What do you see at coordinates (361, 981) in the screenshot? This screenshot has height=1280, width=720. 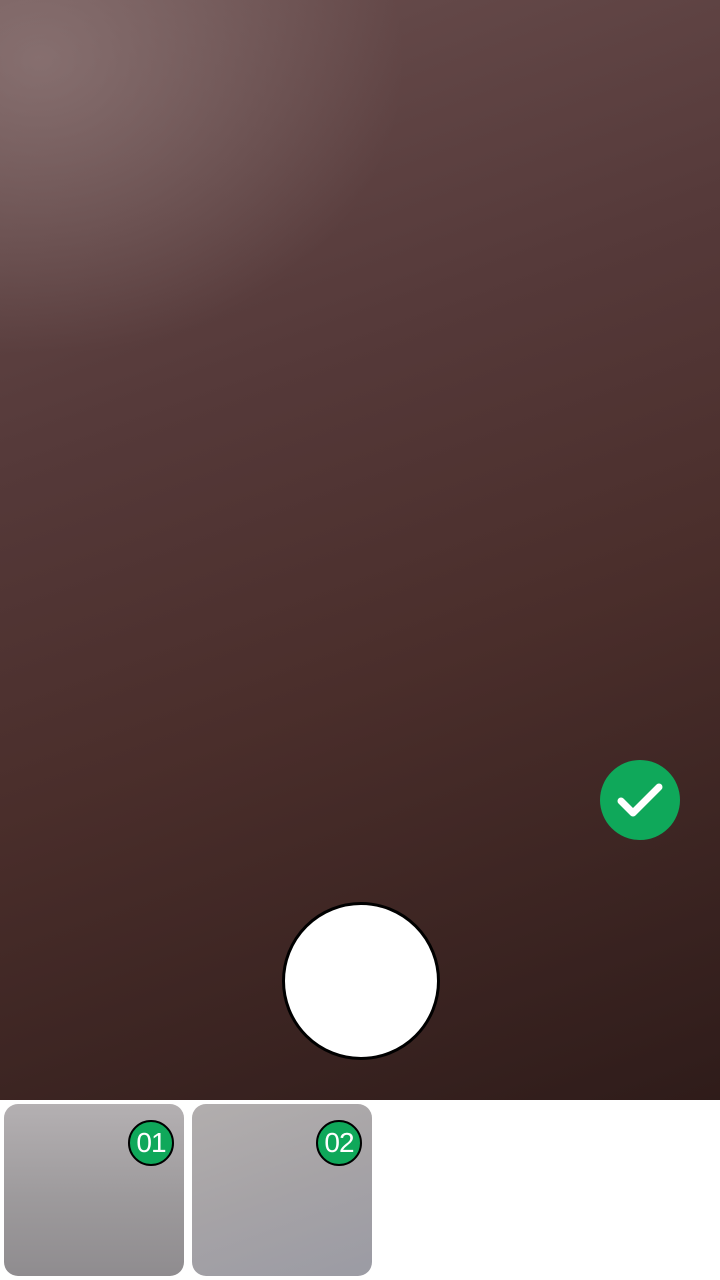 I see `shutter-button` at bounding box center [361, 981].